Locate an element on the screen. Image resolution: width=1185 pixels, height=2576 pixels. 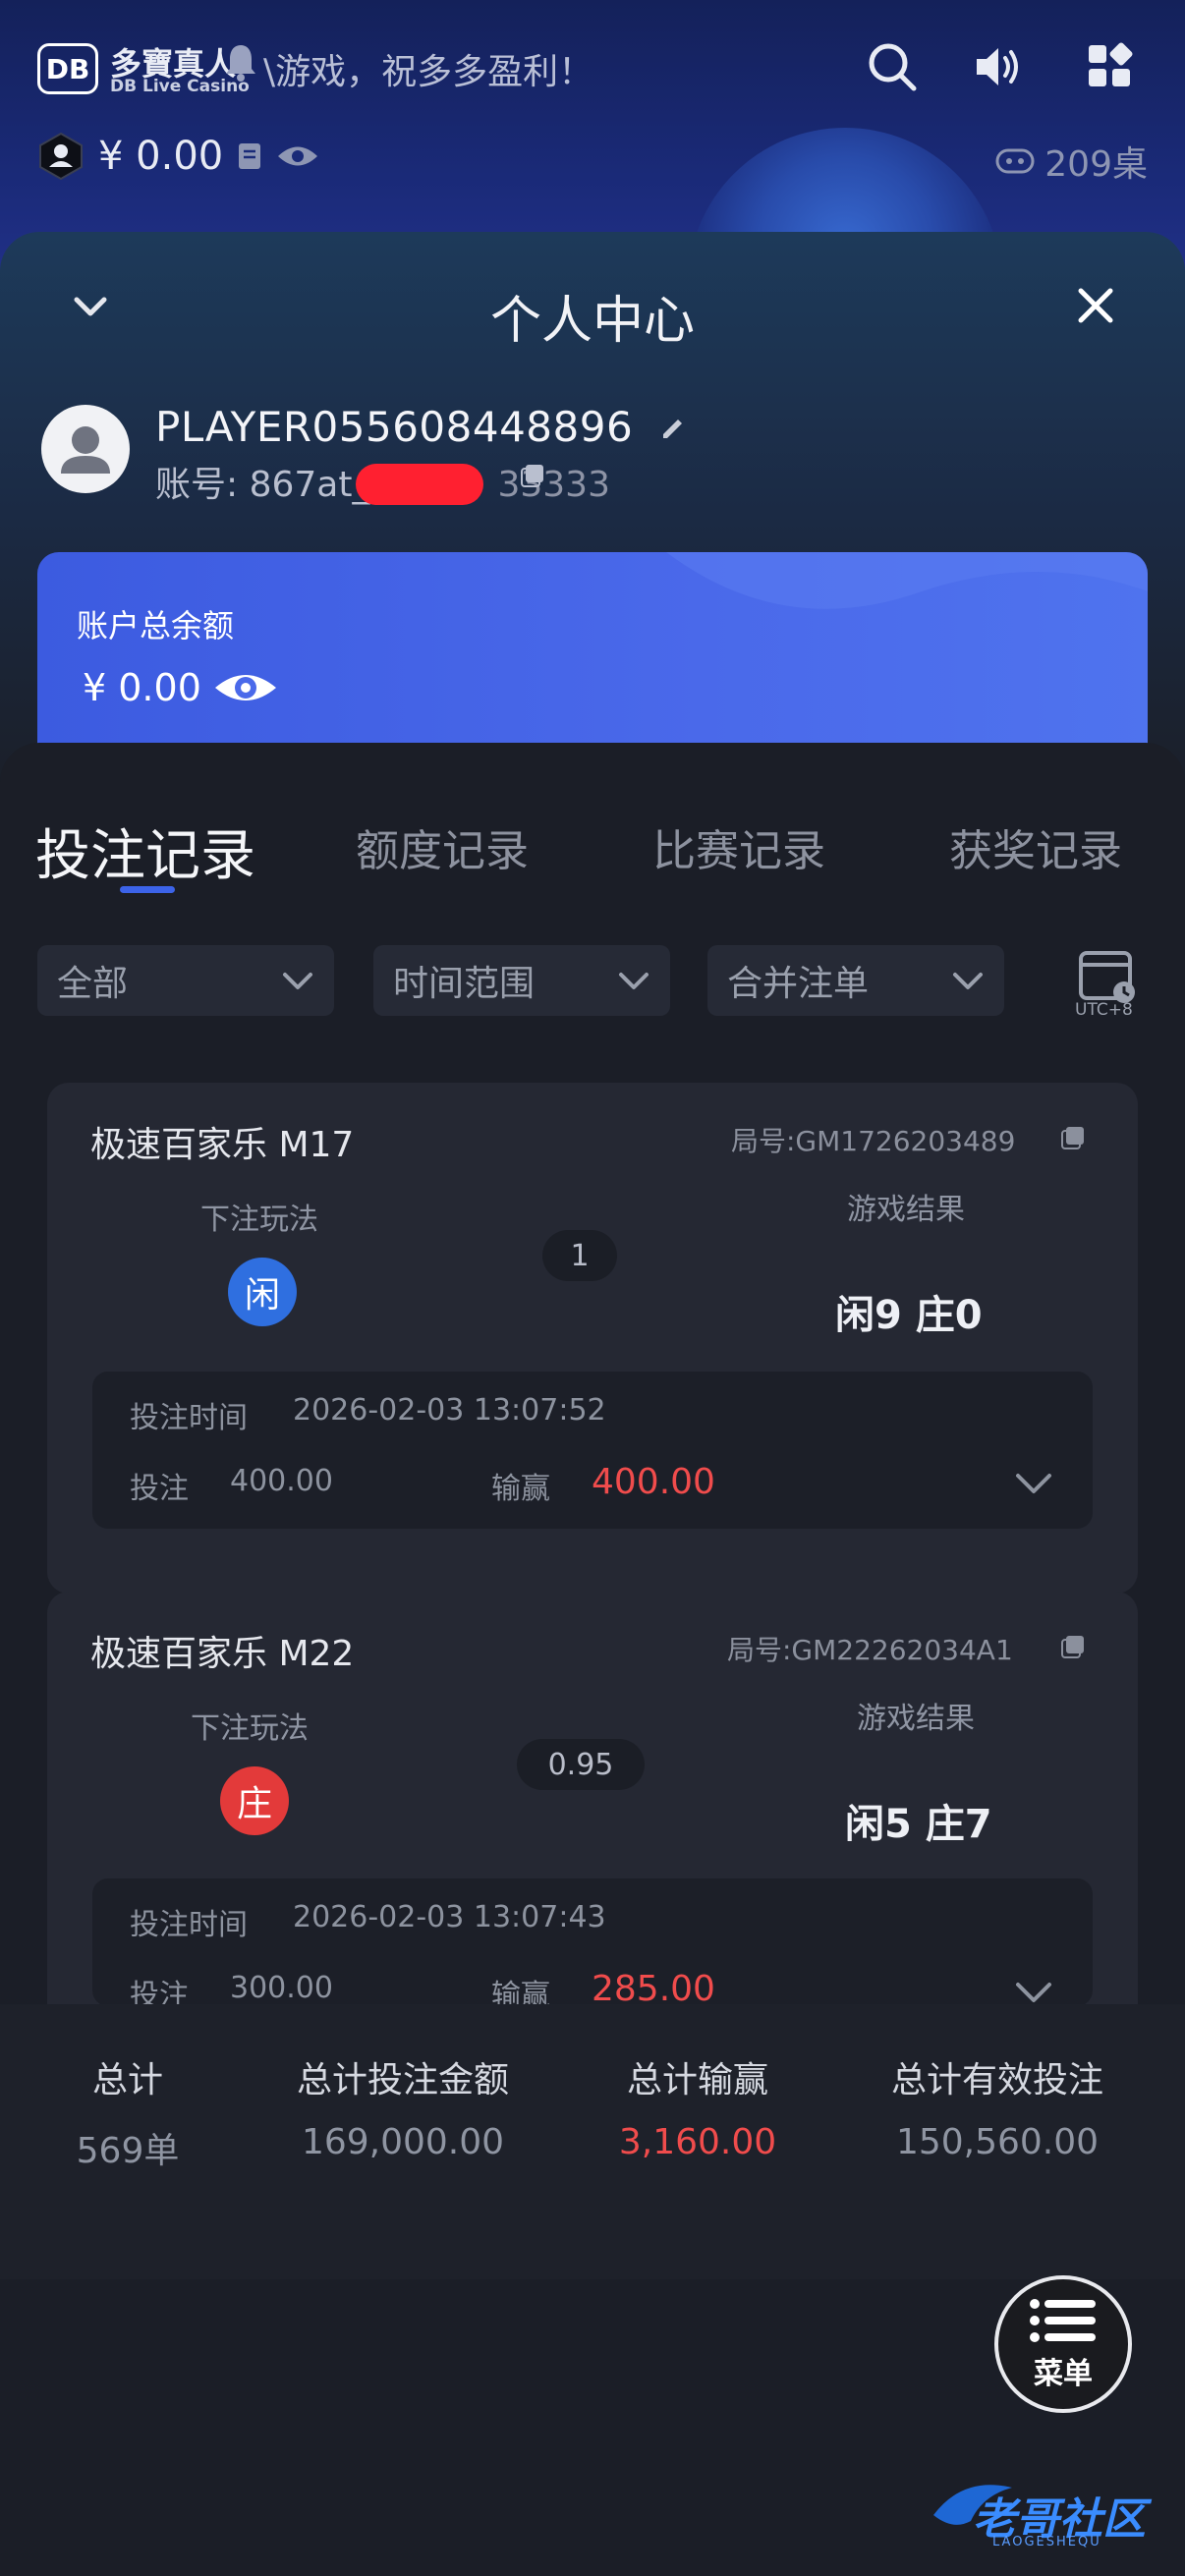
player-bet-chip: 闲 is located at coordinates (262, 1292).